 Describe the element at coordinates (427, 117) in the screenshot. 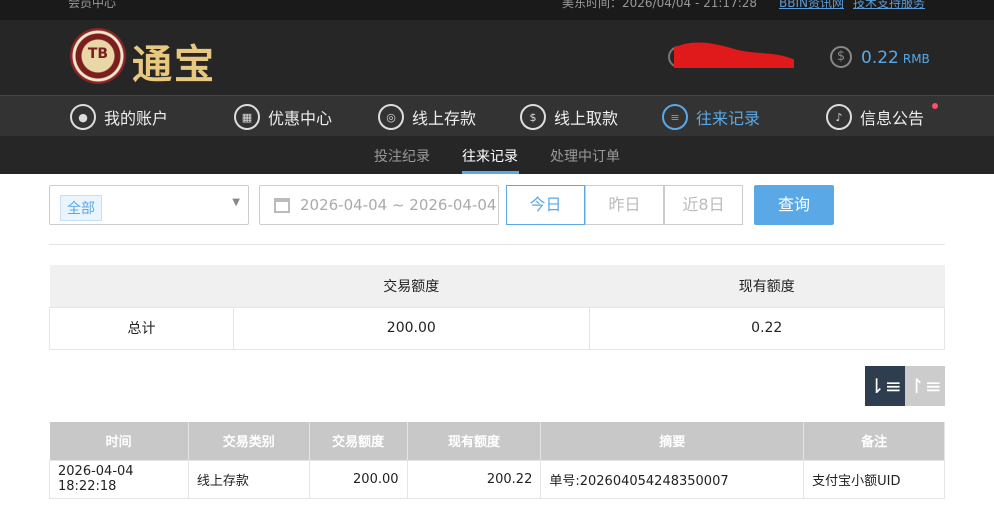

I see `nav-deposit: ◎ 线上存款` at that location.